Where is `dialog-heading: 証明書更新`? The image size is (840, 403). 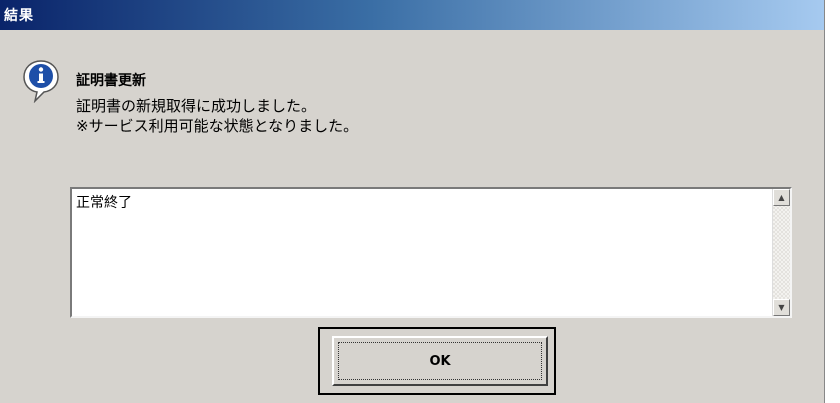
dialog-heading: 証明書更新 is located at coordinates (111, 81).